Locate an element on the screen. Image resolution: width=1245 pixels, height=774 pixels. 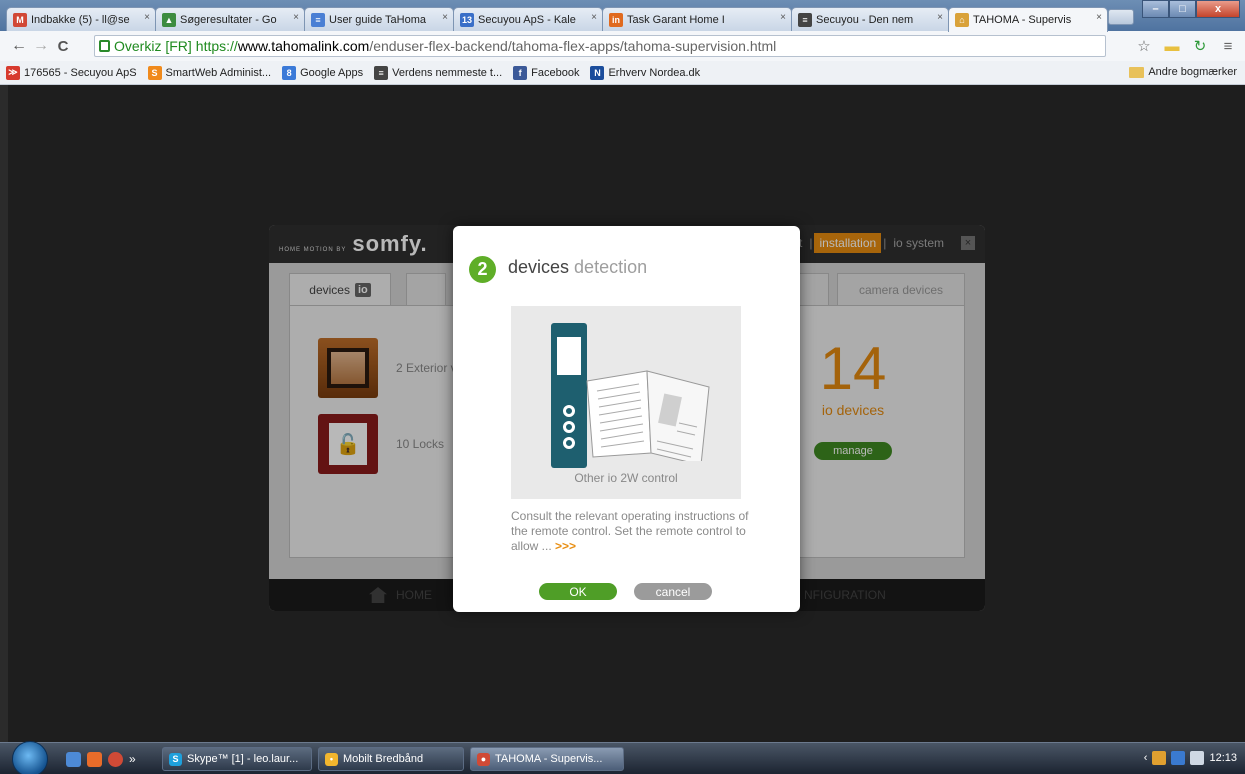
secuyou-icon: ≫ is located at coordinates (13, 72).